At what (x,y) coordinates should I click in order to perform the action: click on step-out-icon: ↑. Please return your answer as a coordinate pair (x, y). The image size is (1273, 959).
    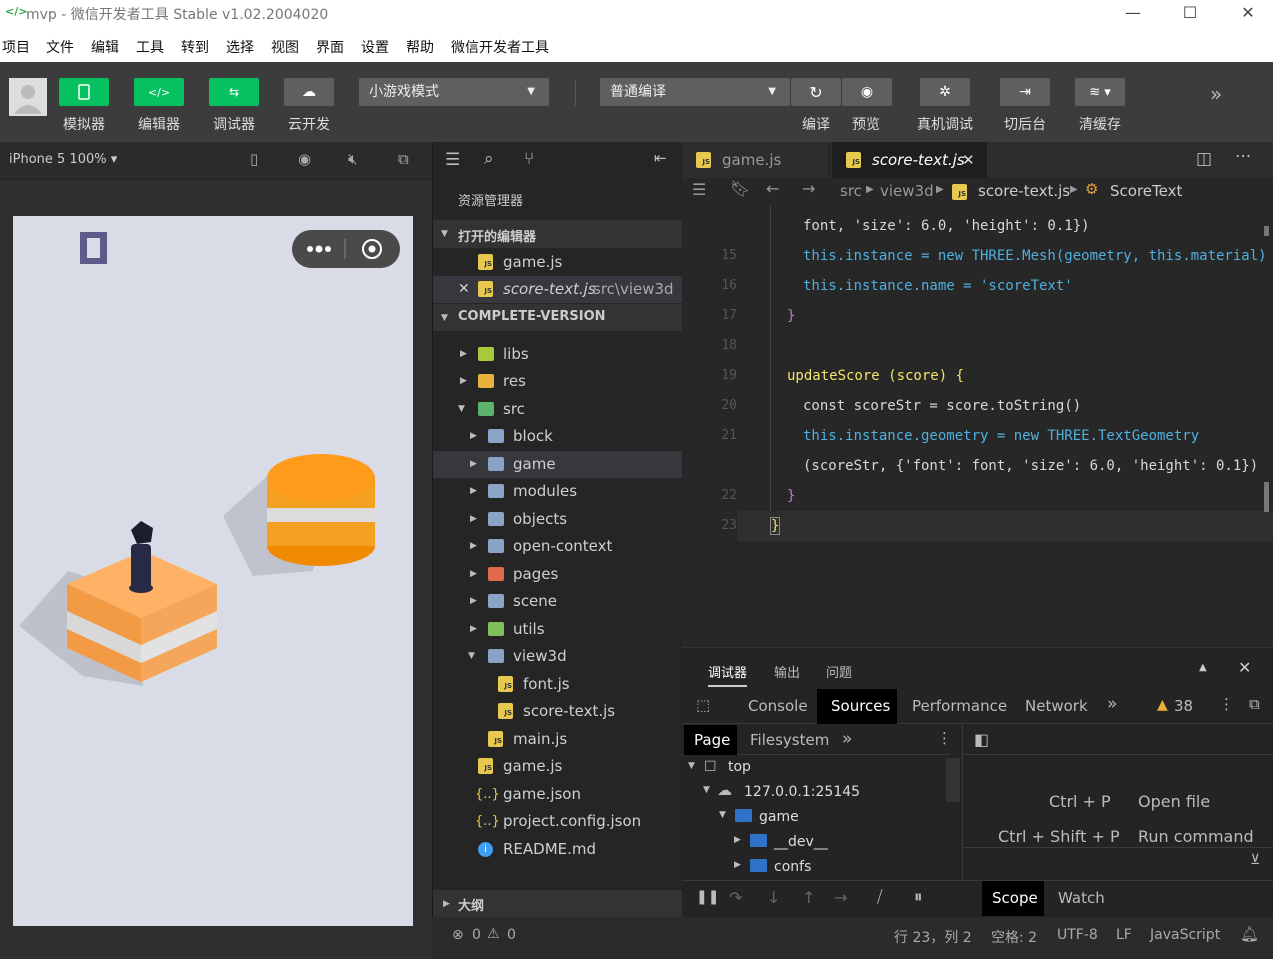
    Looking at the image, I should click on (808, 897).